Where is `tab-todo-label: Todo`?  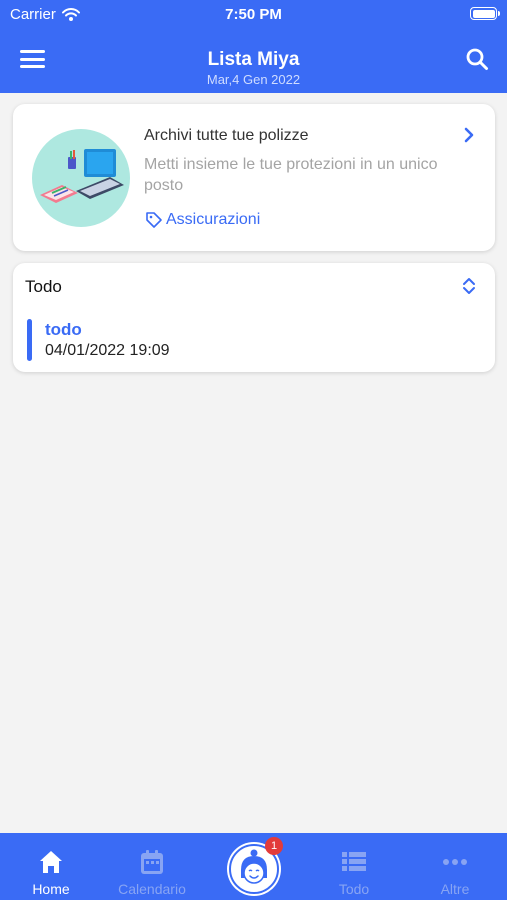 tab-todo-label: Todo is located at coordinates (354, 889).